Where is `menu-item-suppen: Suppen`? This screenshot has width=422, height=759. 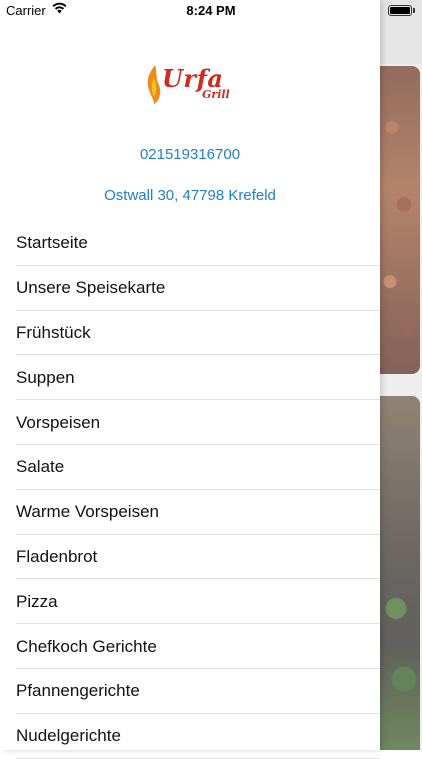
menu-item-suppen: Suppen is located at coordinates (190, 377).